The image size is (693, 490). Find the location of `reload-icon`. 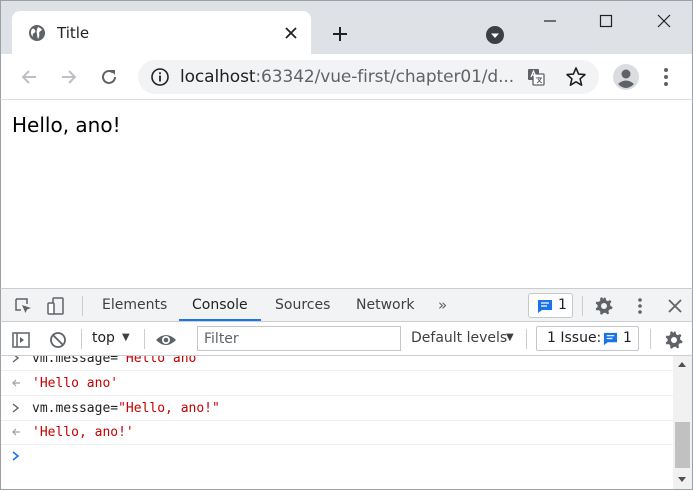

reload-icon is located at coordinates (109, 76).